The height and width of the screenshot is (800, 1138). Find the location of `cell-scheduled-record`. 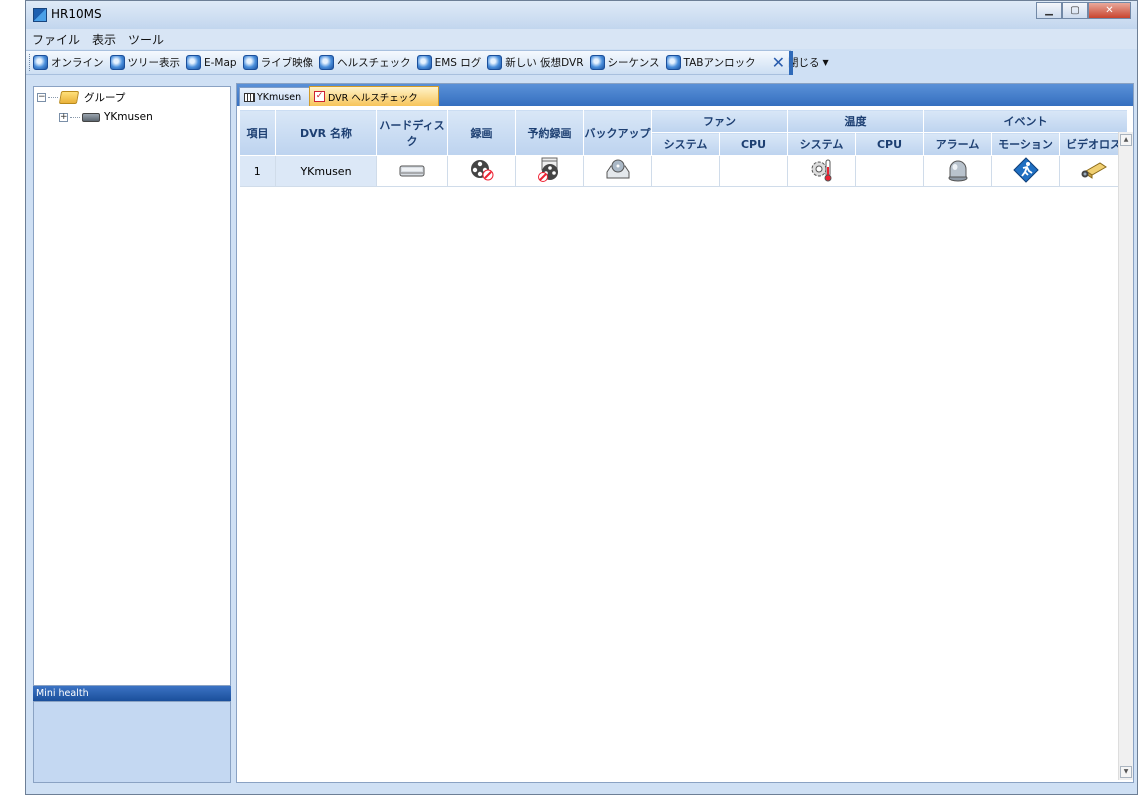

cell-scheduled-record is located at coordinates (549, 171).